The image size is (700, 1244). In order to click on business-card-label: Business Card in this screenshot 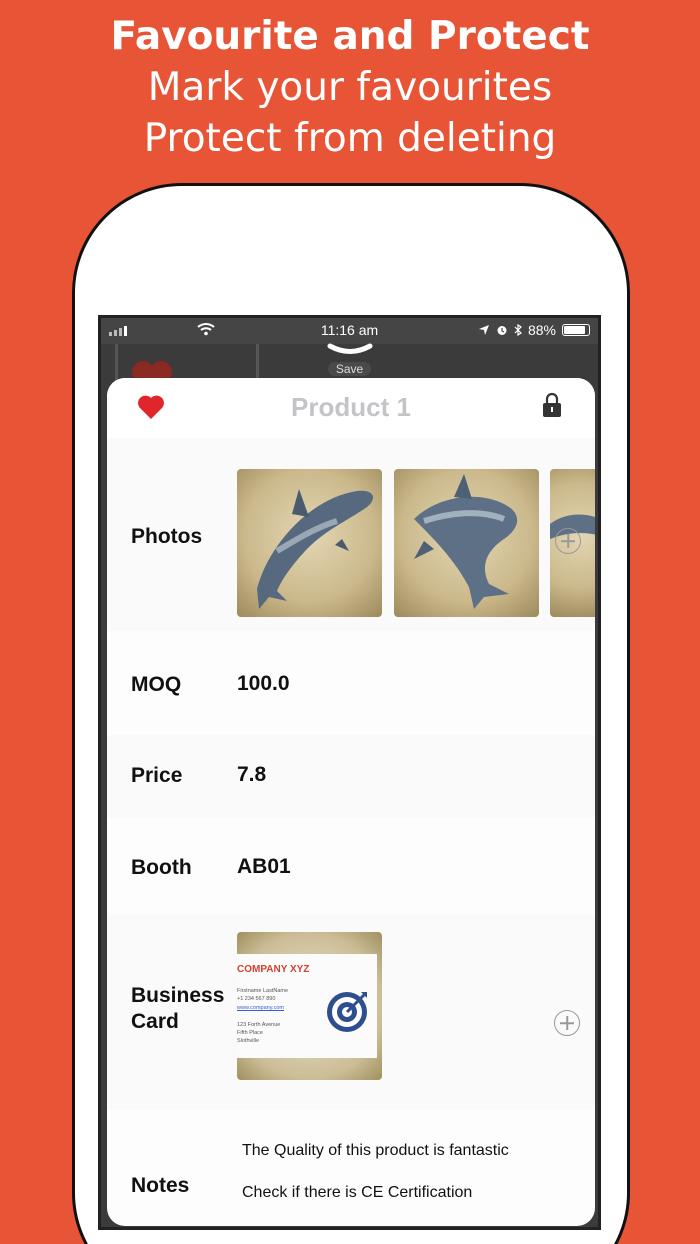, I will do `click(177, 1009)`.